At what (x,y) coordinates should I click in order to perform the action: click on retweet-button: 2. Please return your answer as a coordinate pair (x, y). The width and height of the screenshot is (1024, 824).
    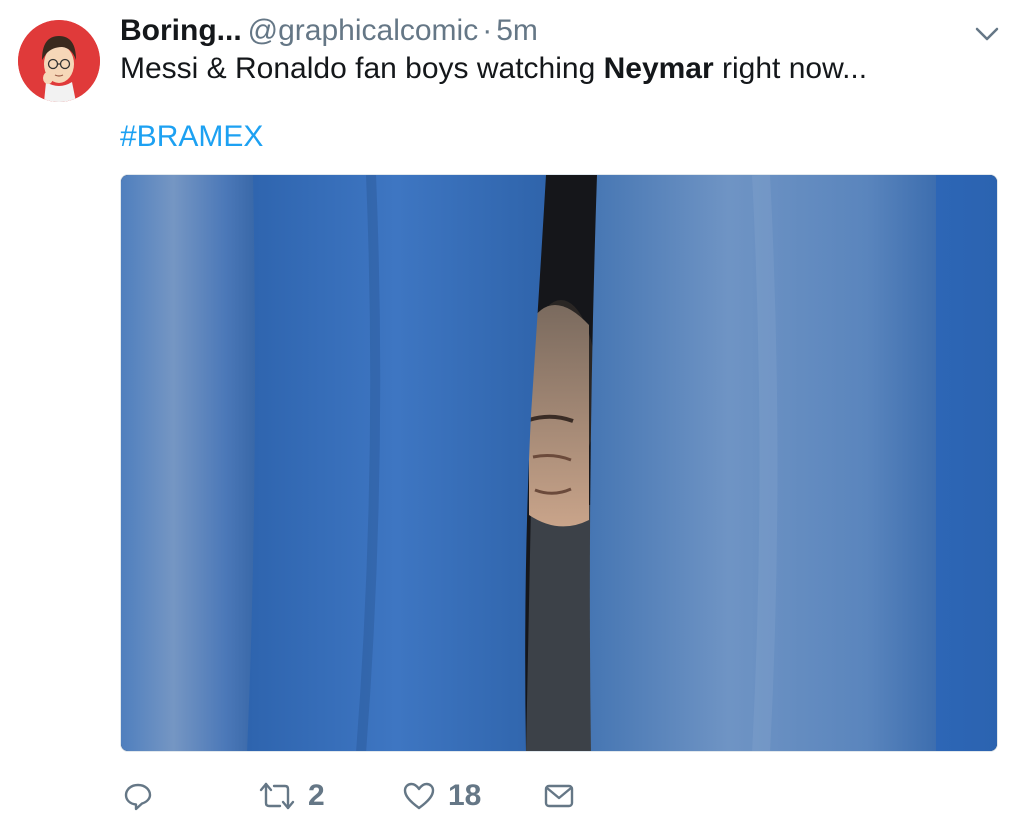
    Looking at the image, I should click on (291, 796).